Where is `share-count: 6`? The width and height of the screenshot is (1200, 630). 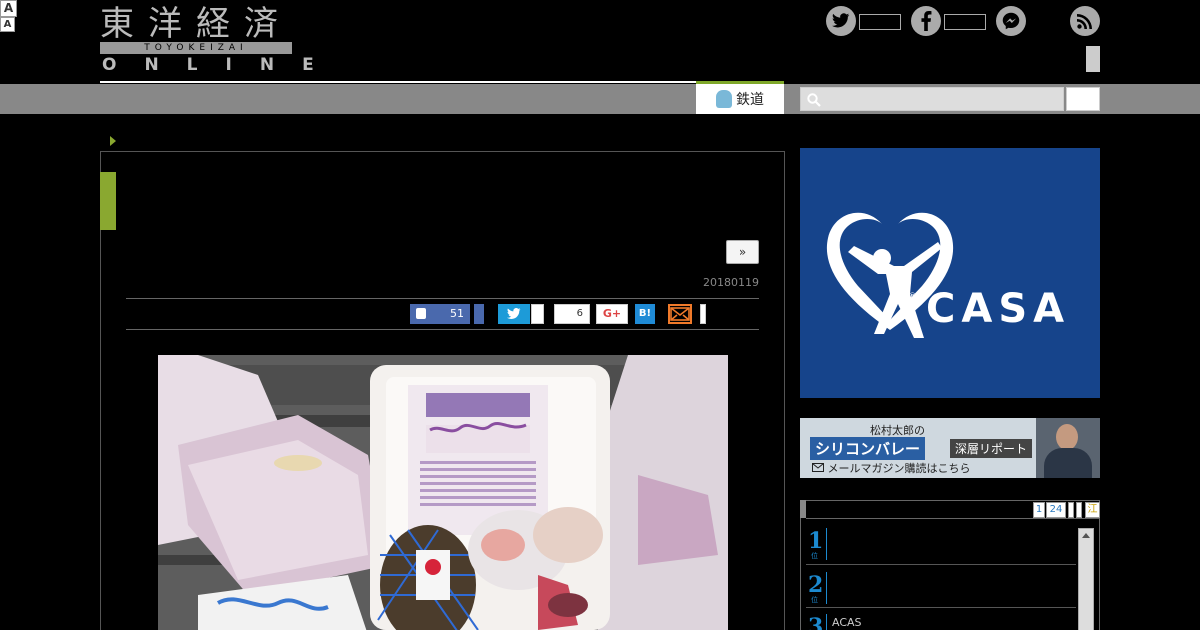 share-count: 6 is located at coordinates (572, 314).